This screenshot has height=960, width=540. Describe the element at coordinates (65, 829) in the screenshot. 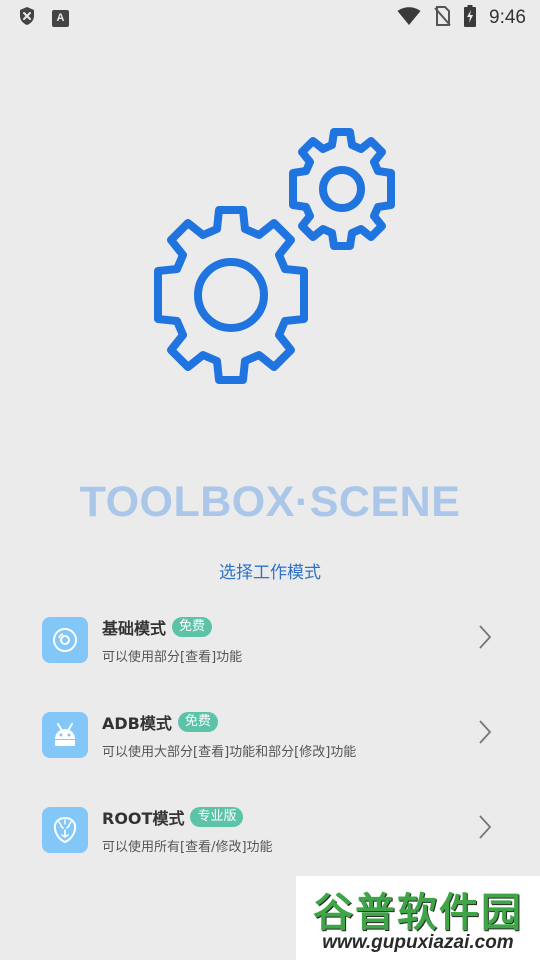

I see `lion-head-icon` at that location.